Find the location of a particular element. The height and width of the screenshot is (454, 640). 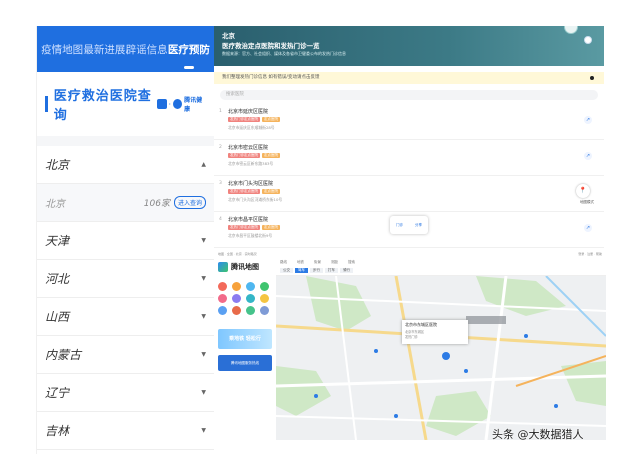

panel-titlebar: 医疗救治医院查询 · 腾讯健康 is located at coordinates (125, 109).